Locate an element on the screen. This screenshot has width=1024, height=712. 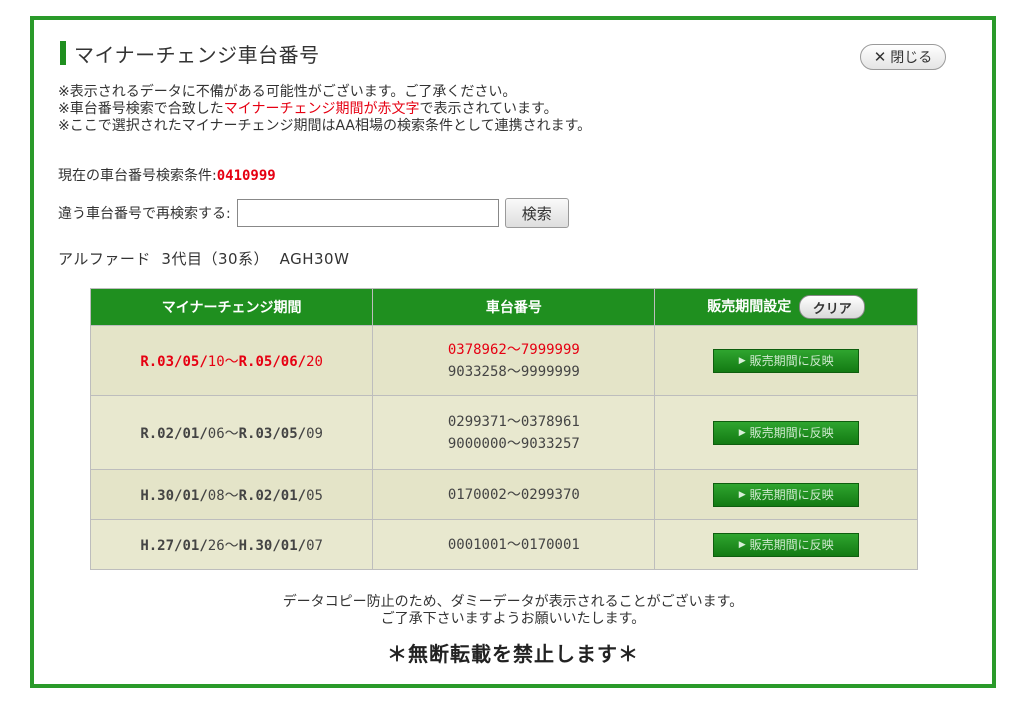
clear-button: クリア is located at coordinates (832, 307).